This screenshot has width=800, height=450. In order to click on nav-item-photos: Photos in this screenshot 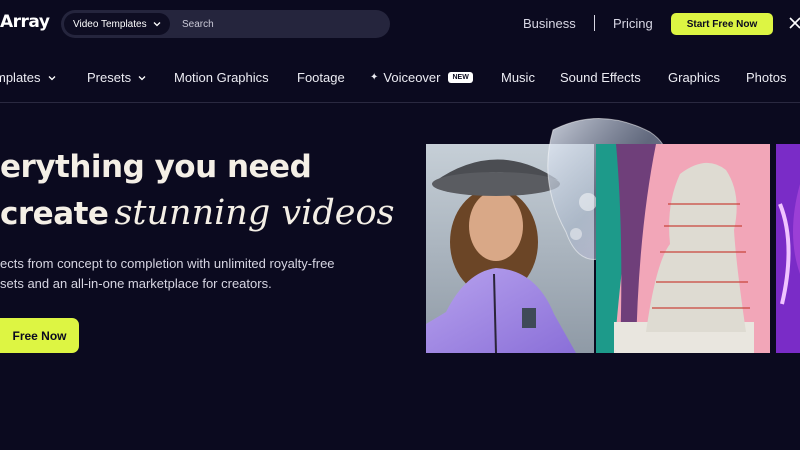, I will do `click(766, 77)`.